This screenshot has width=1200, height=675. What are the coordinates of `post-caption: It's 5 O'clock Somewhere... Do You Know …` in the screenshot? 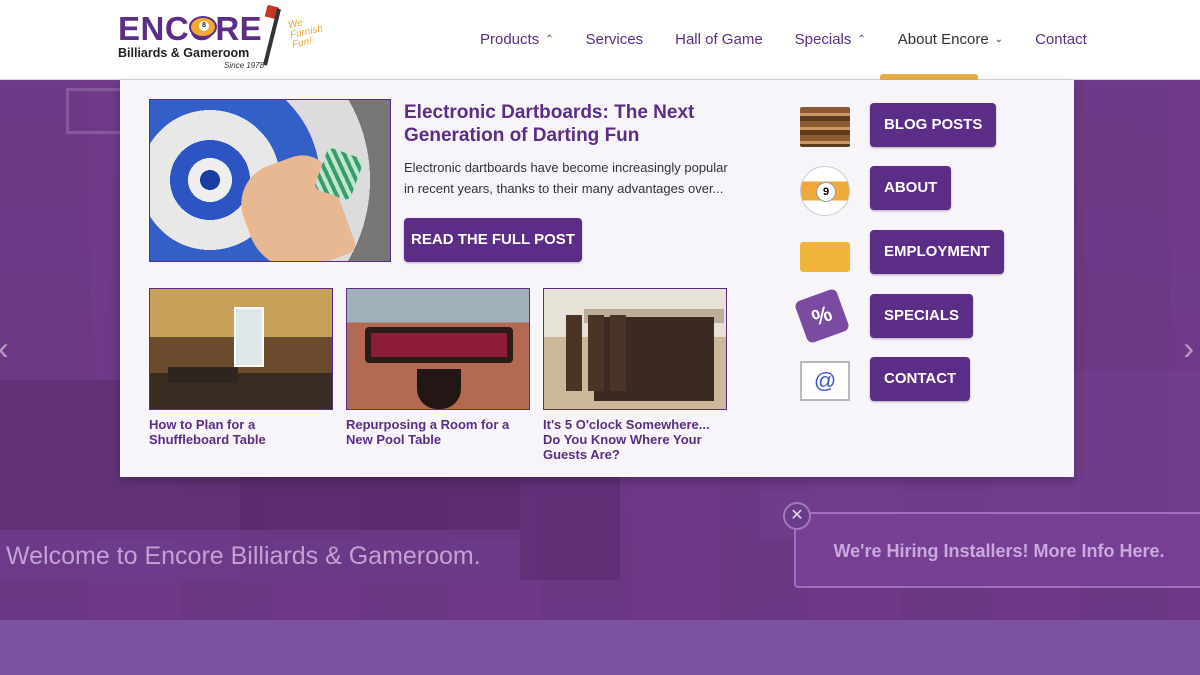 It's located at (635, 439).